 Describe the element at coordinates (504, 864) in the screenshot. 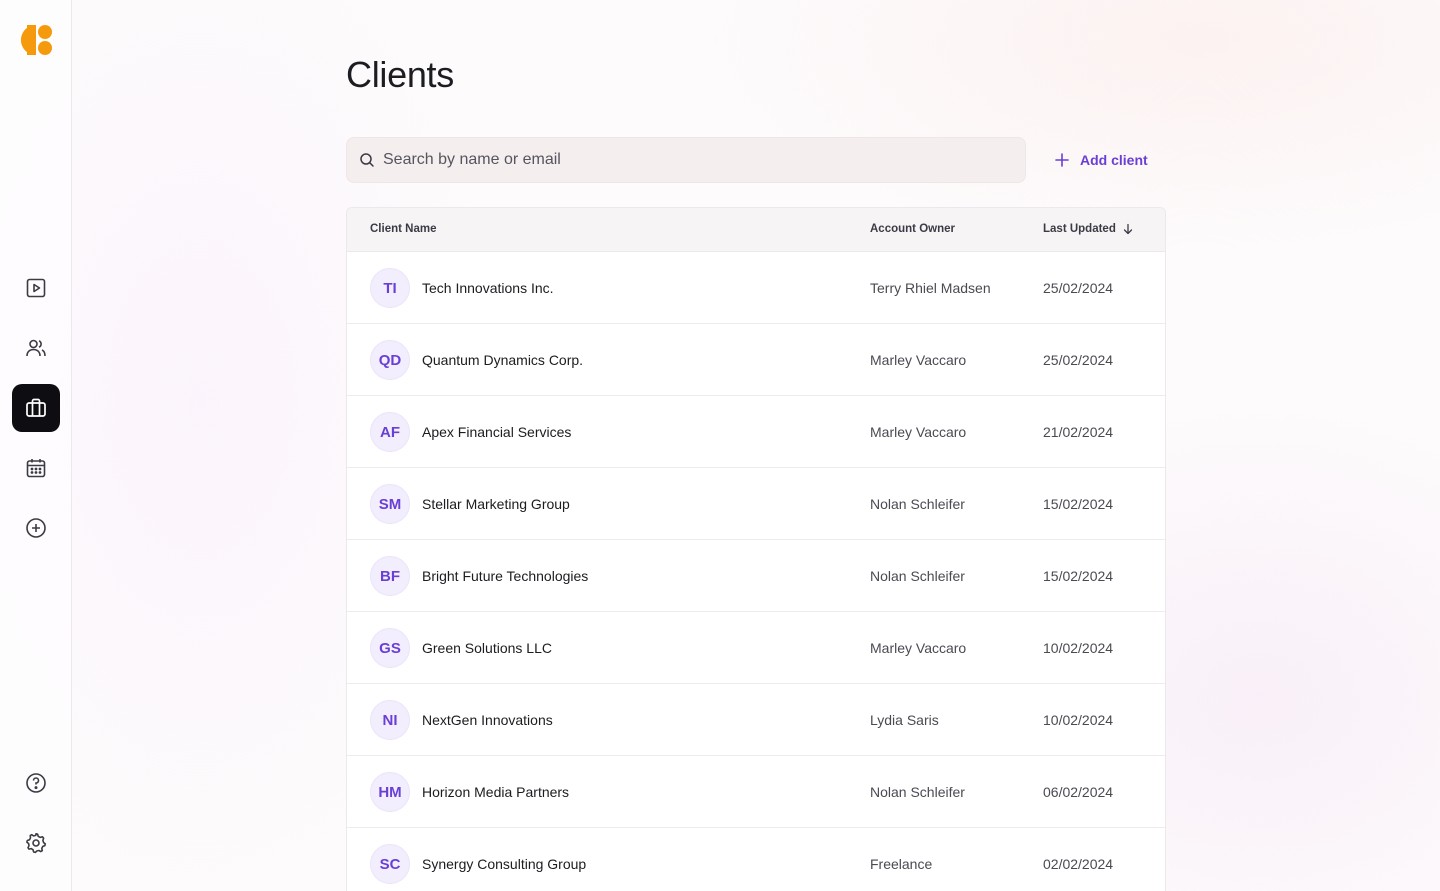

I see `client-name: Synergy Consulting Group` at that location.